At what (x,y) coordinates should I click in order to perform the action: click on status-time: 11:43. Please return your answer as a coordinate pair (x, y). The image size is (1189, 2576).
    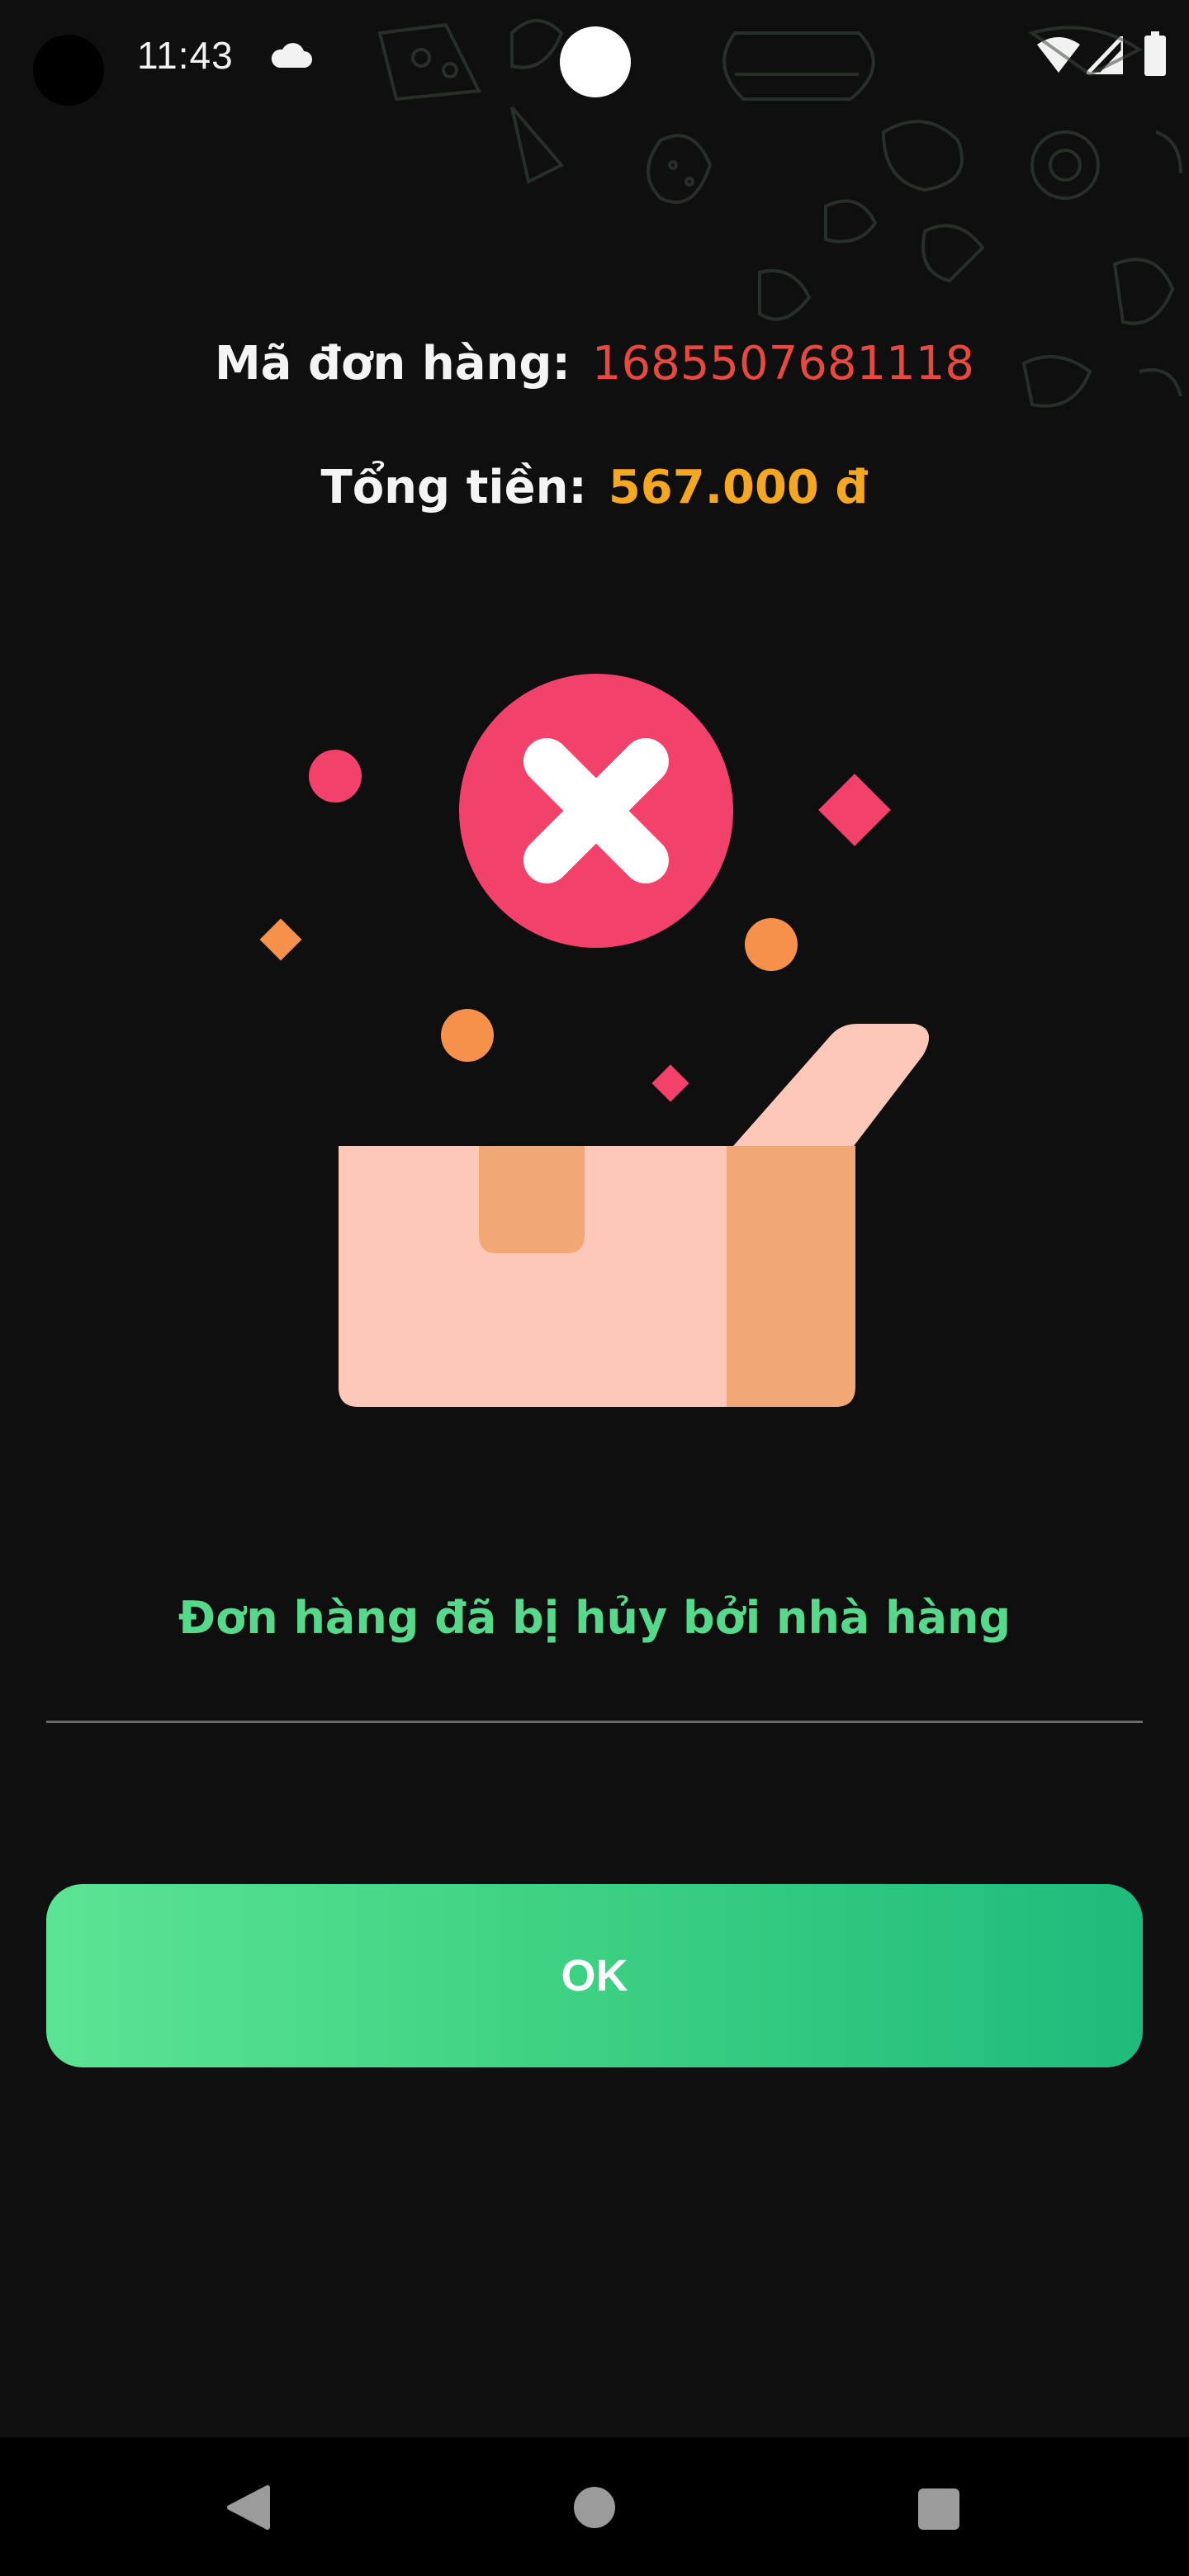
    Looking at the image, I should click on (185, 55).